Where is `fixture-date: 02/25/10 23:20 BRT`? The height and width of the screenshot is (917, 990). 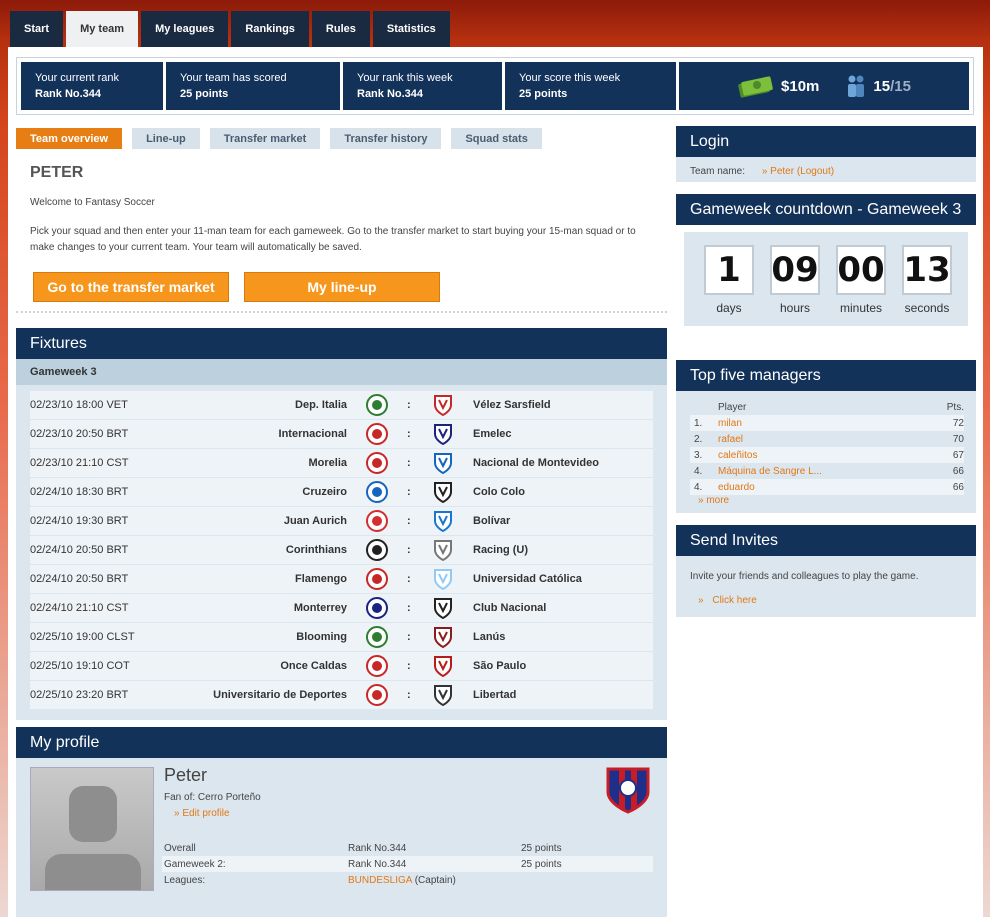 fixture-date: 02/25/10 23:20 BRT is located at coordinates (79, 695).